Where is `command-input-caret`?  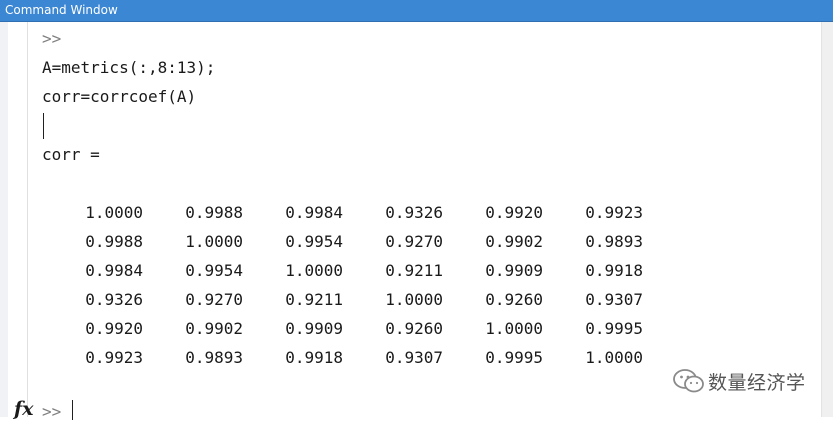 command-input-caret is located at coordinates (72, 410).